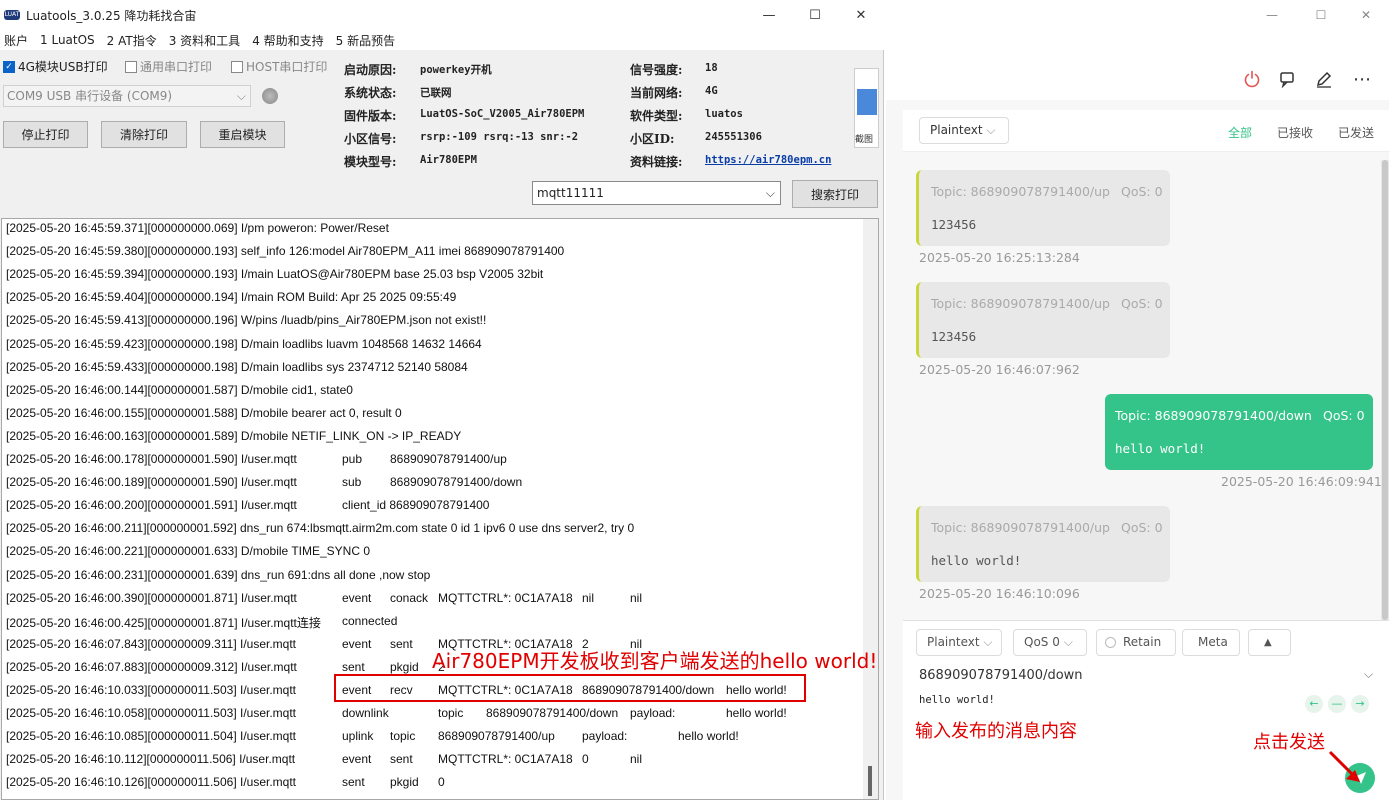  Describe the element at coordinates (1020, 303) in the screenshot. I see `message-topic: Topic: 868909078791400/up` at that location.